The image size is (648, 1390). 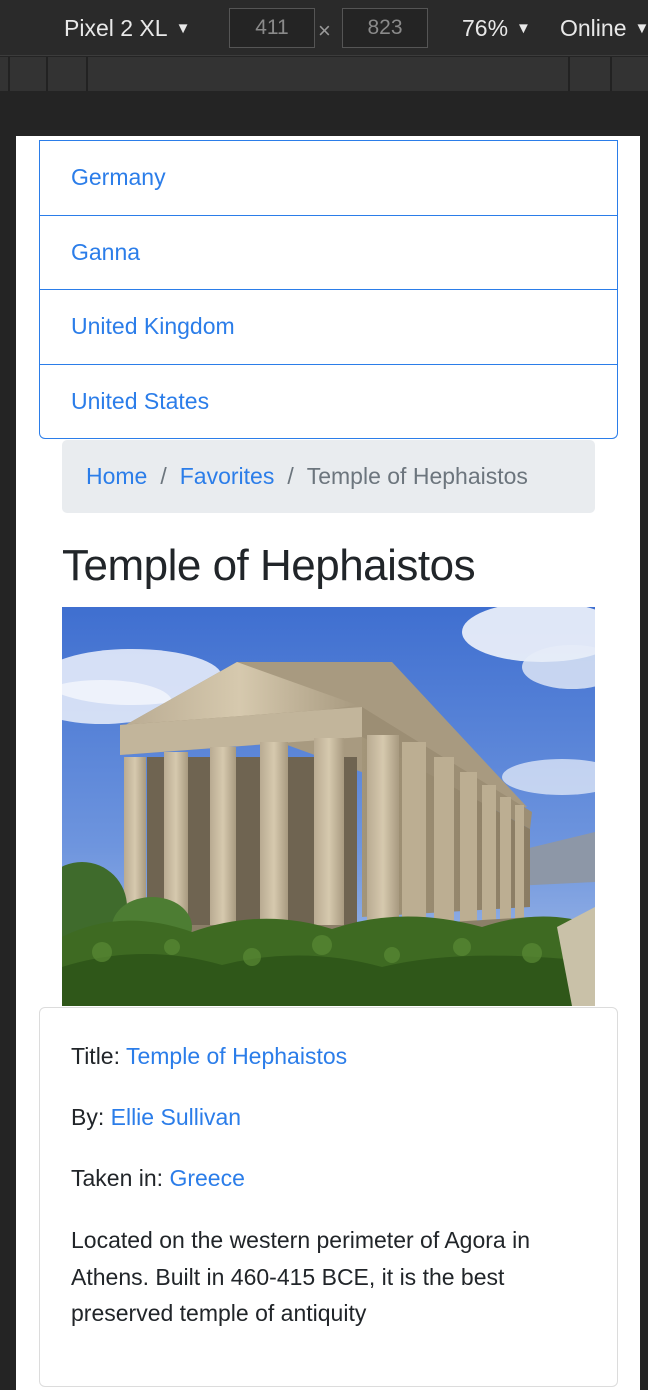 I want to click on breadcrumb: Home / Favorites / Temple of Hephaistos, so click(x=328, y=476).